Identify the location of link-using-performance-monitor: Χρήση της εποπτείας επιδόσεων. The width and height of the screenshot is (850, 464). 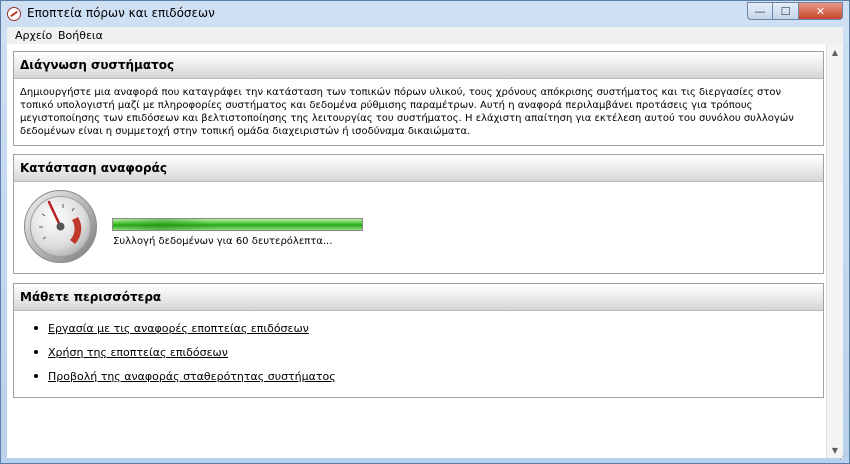
(138, 352).